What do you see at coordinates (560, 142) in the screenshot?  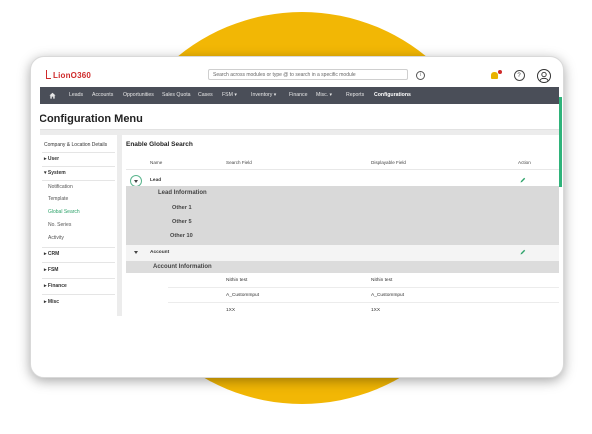 I see `scroll-indicator` at bounding box center [560, 142].